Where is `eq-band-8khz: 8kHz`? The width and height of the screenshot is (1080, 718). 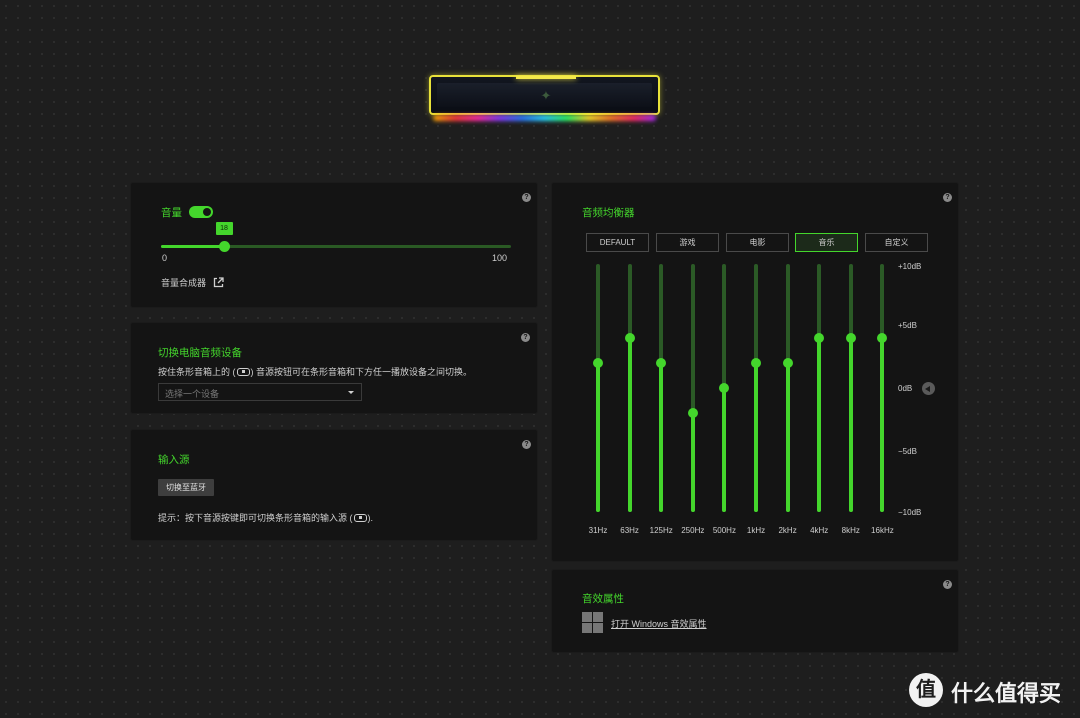 eq-band-8khz: 8kHz is located at coordinates (851, 399).